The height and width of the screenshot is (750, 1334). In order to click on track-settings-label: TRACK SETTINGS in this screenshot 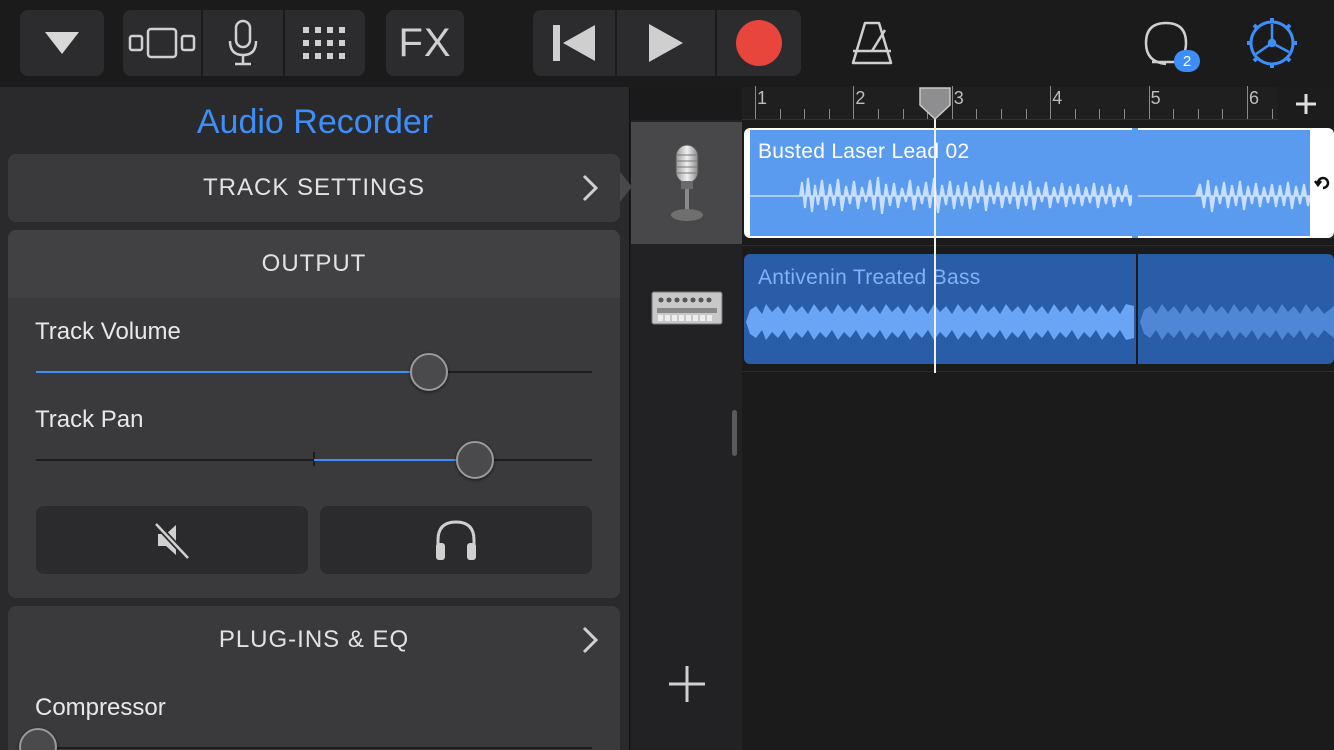, I will do `click(314, 187)`.